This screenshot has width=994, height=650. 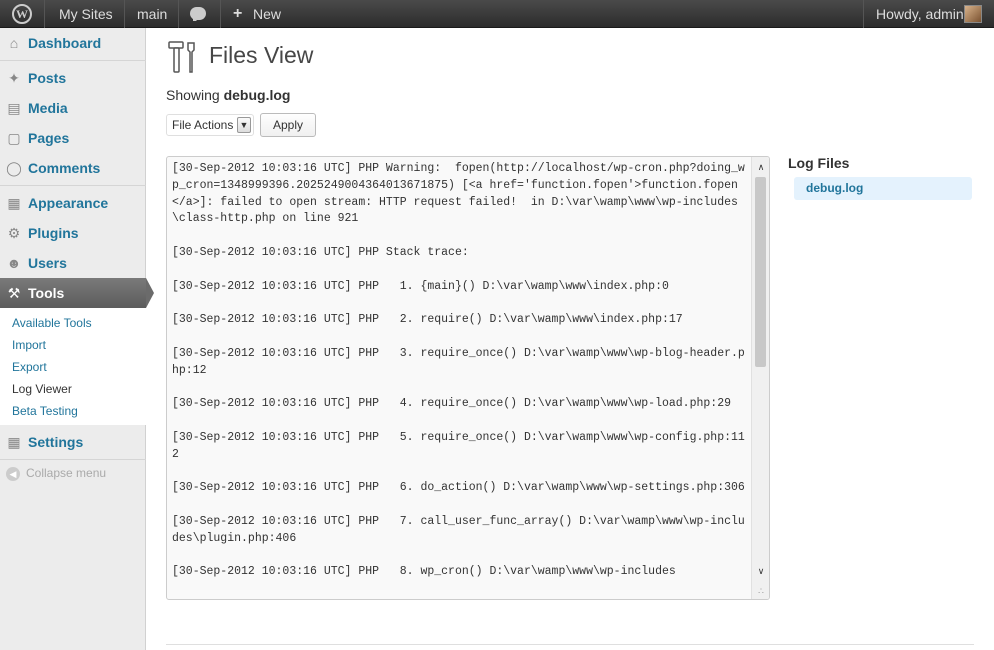 What do you see at coordinates (244, 125) in the screenshot?
I see `chevron-down-icon: ▼` at bounding box center [244, 125].